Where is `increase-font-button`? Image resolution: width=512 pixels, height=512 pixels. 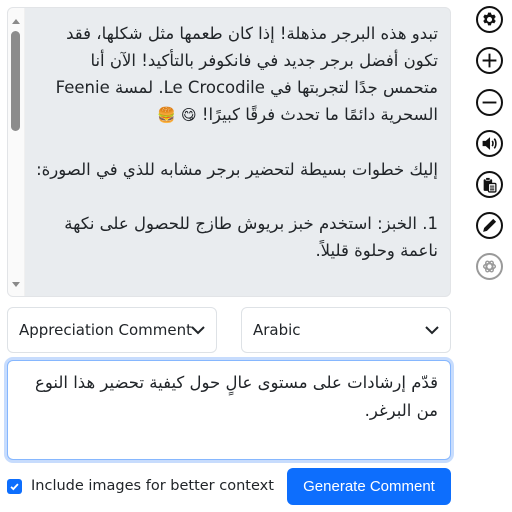 increase-font-button is located at coordinates (489, 60).